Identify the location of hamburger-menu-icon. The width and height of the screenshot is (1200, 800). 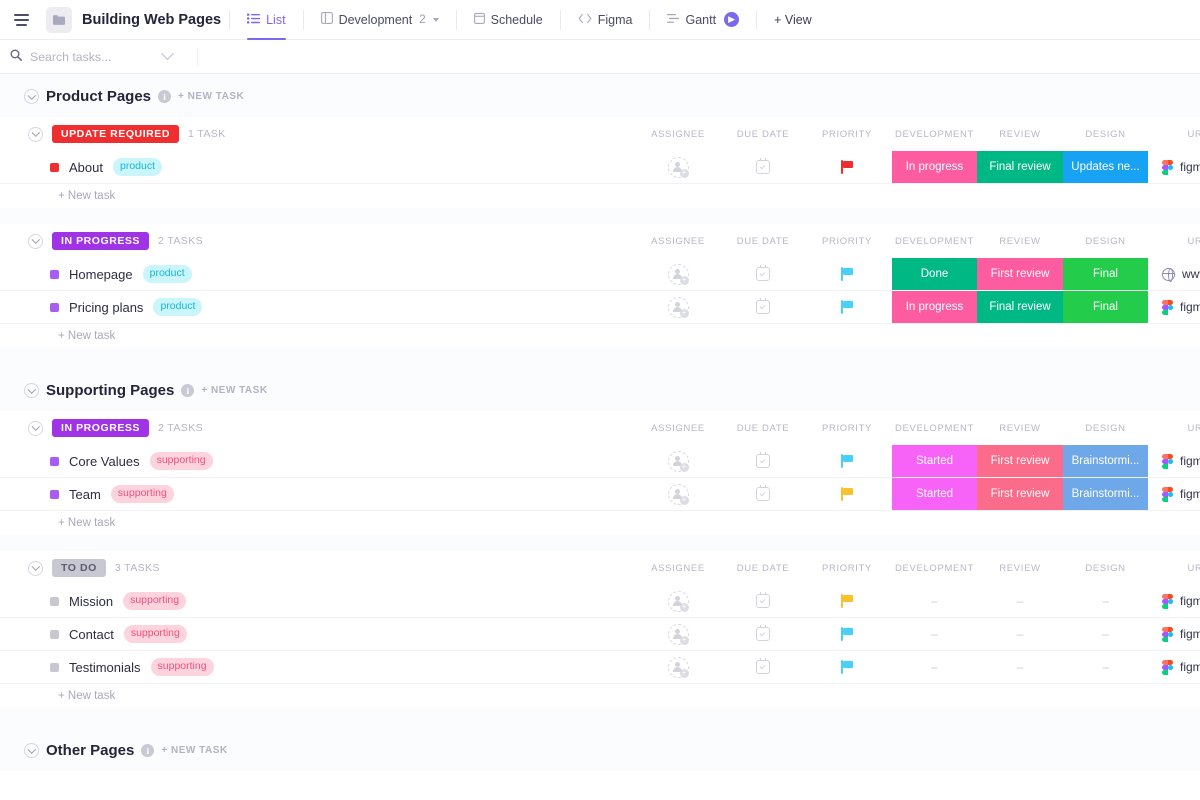
(21, 20).